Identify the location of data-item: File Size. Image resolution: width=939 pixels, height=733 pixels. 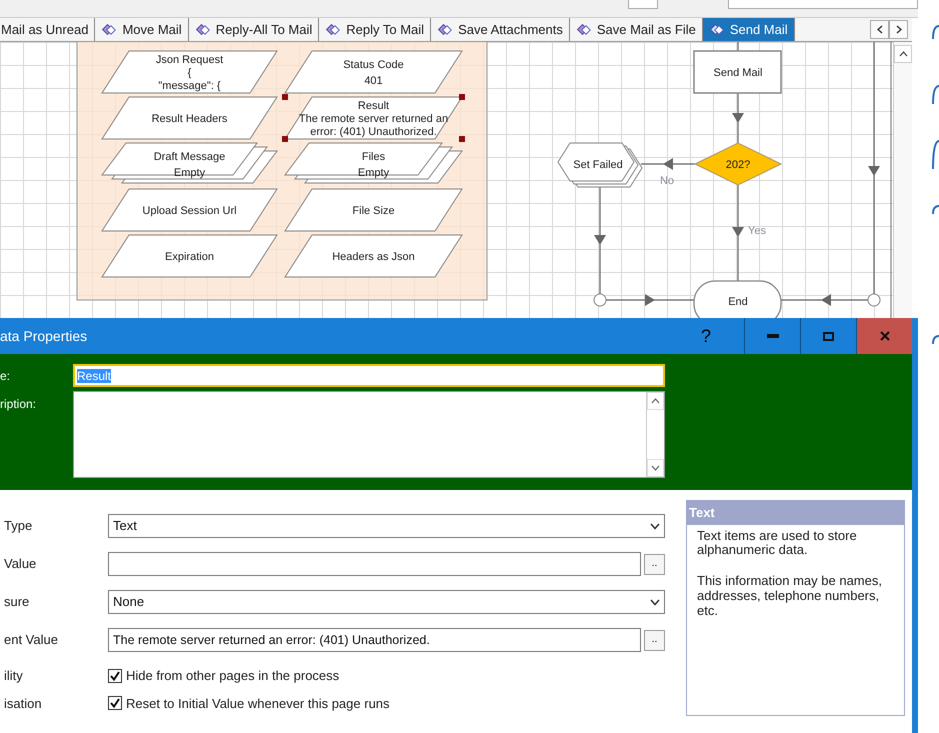
(373, 210).